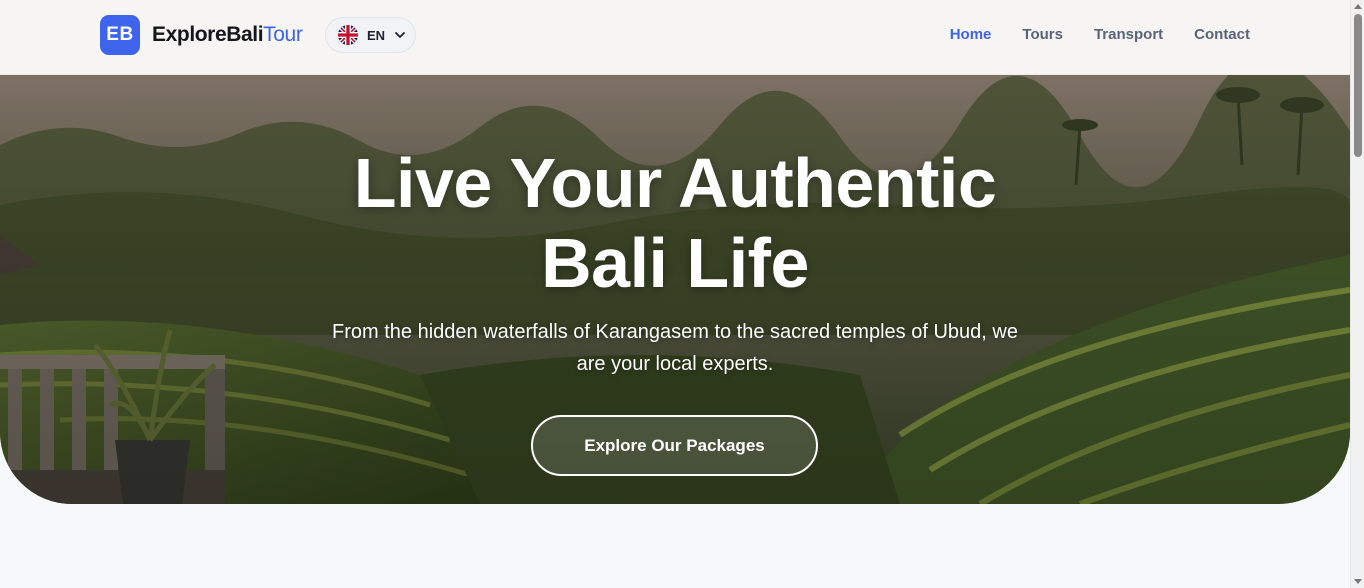 The image size is (1364, 588). What do you see at coordinates (675, 263) in the screenshot?
I see `hero-title-line-2: Bali Life` at bounding box center [675, 263].